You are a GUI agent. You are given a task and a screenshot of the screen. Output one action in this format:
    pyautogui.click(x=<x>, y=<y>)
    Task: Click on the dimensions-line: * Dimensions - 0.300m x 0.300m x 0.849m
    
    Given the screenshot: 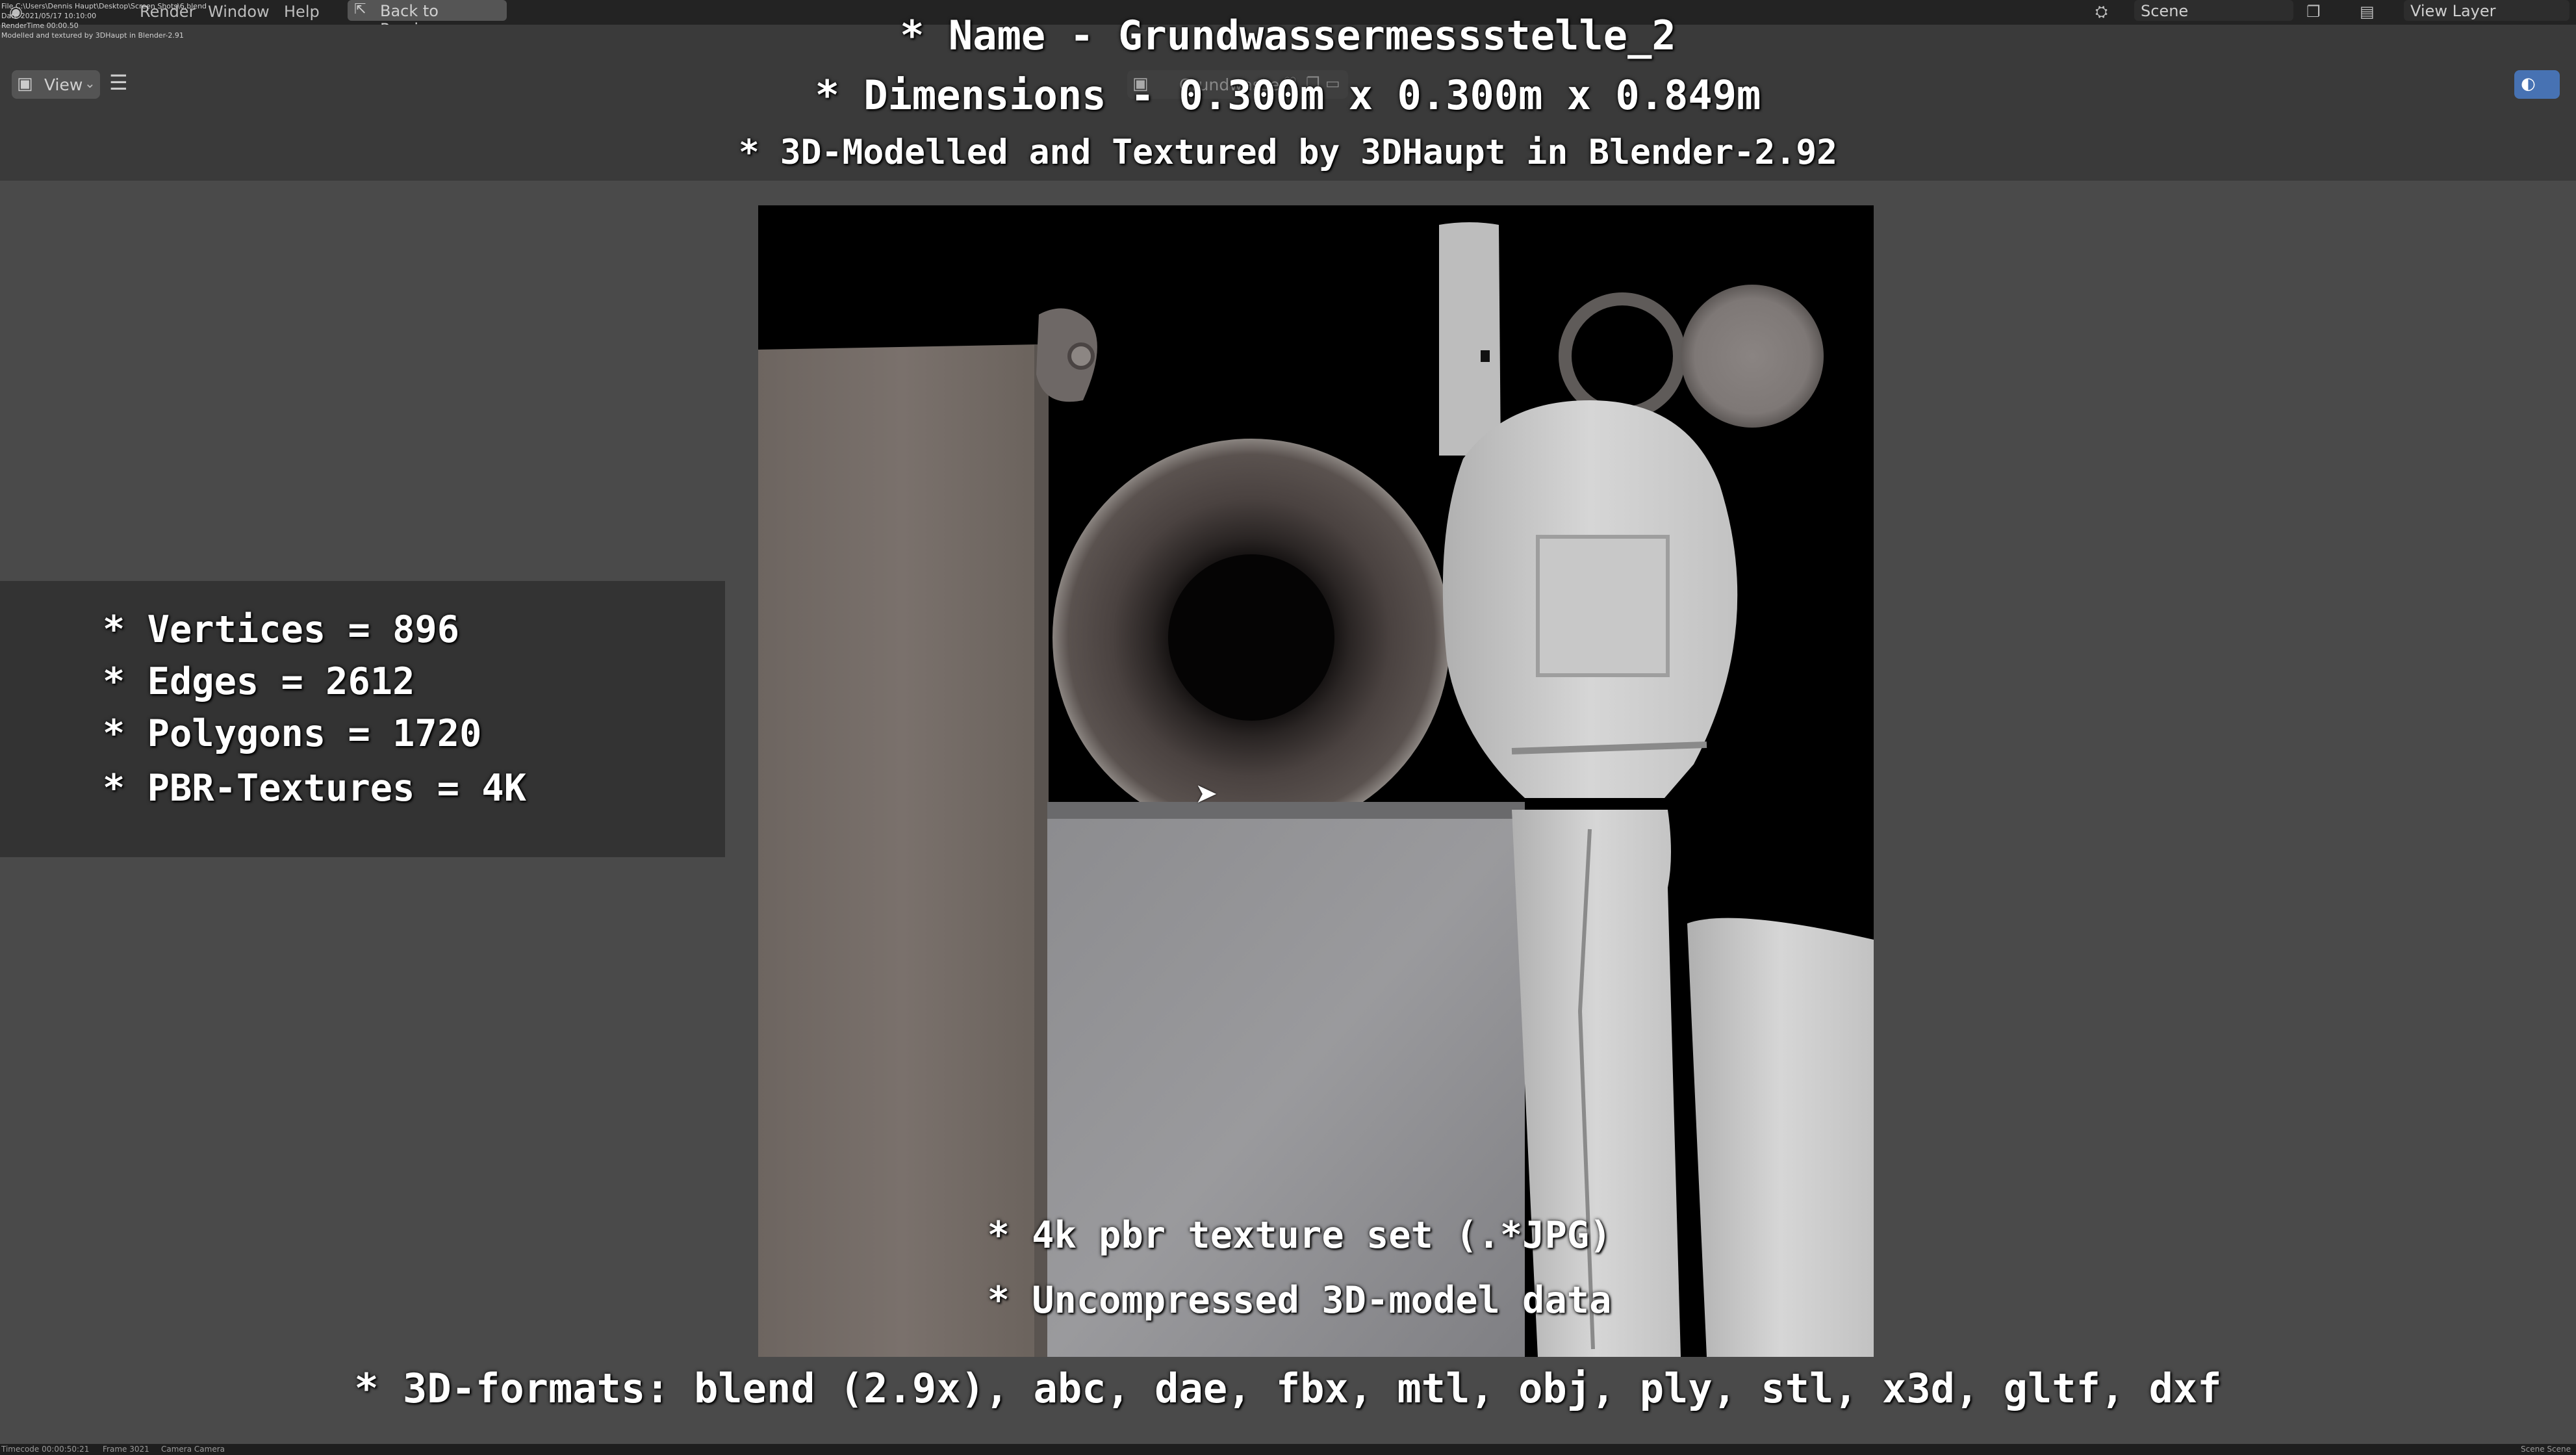 What is the action you would take?
    pyautogui.click(x=1288, y=95)
    